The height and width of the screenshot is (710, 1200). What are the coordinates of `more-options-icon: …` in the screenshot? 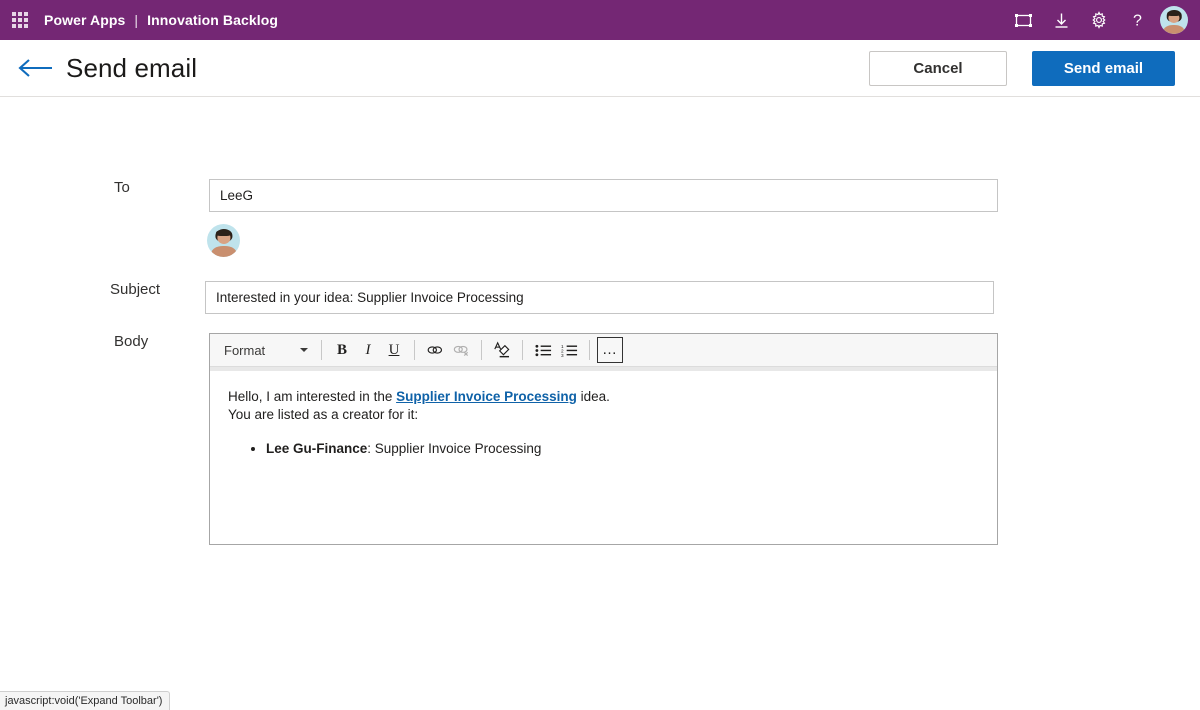 It's located at (610, 349).